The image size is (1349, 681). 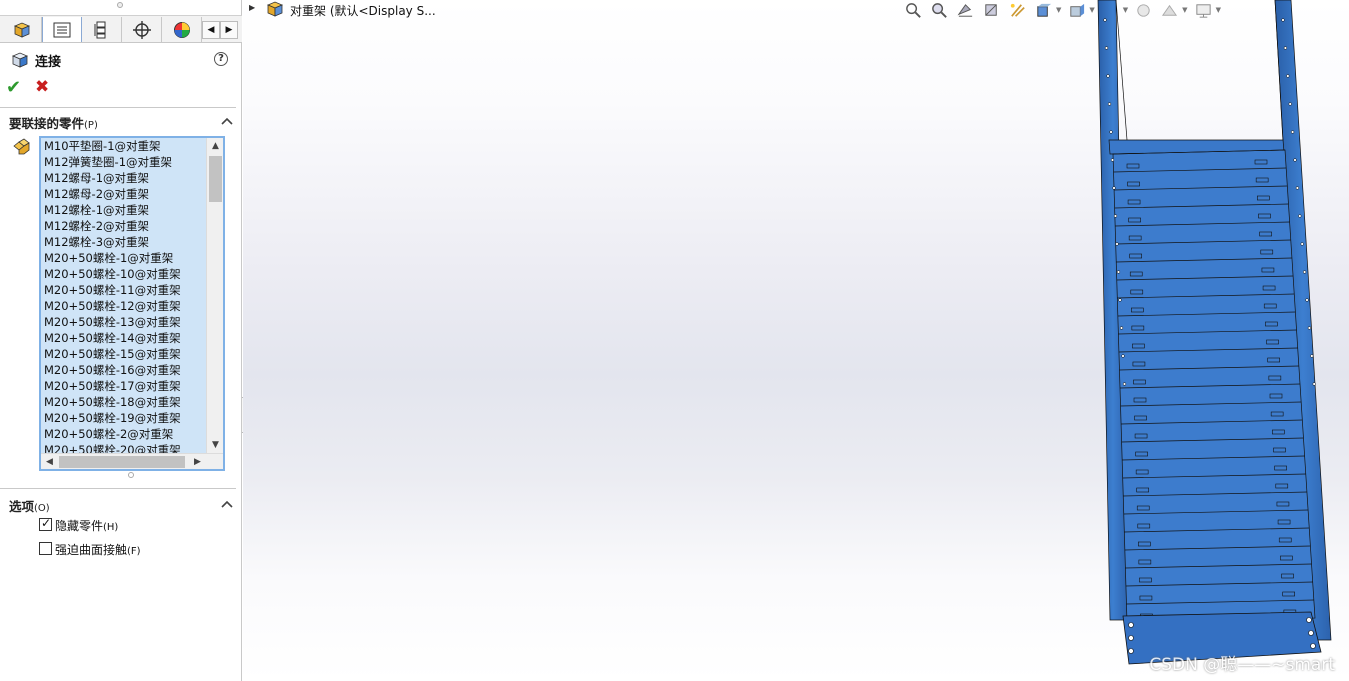 I want to click on scroll-left-arrow-icon: ◀, so click(x=49, y=461).